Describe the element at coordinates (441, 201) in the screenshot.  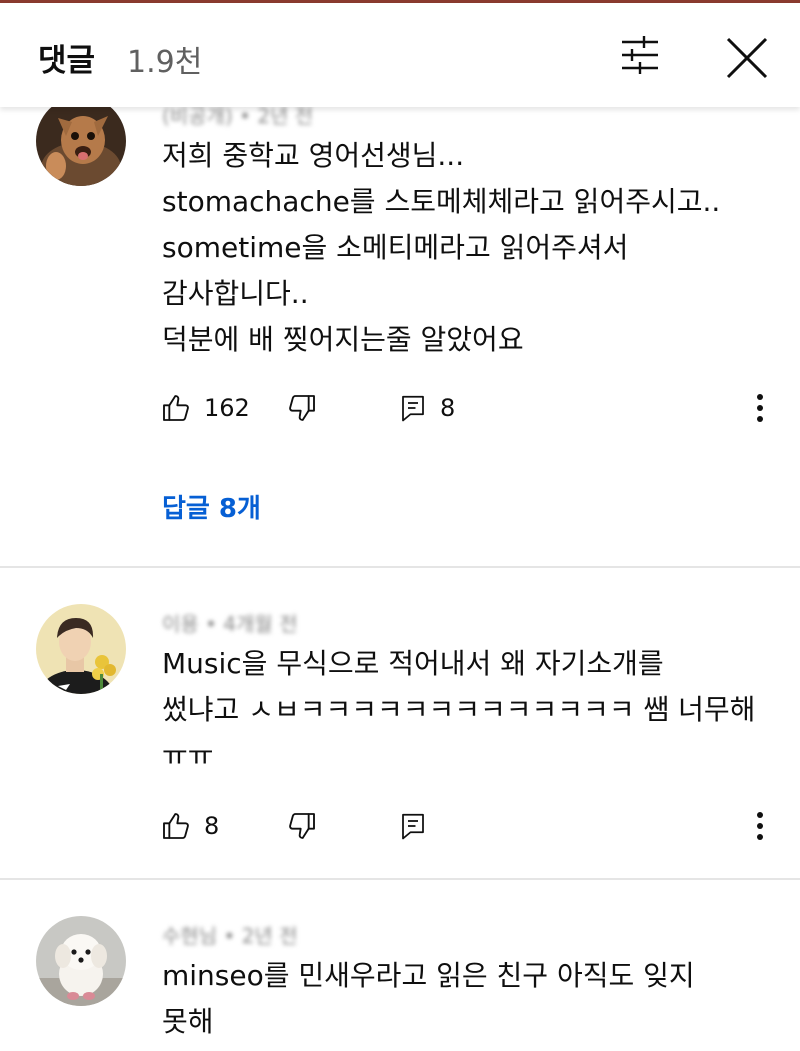
I see `comment-line: stomachache를 스토메체체라고 읽어주시고..` at that location.